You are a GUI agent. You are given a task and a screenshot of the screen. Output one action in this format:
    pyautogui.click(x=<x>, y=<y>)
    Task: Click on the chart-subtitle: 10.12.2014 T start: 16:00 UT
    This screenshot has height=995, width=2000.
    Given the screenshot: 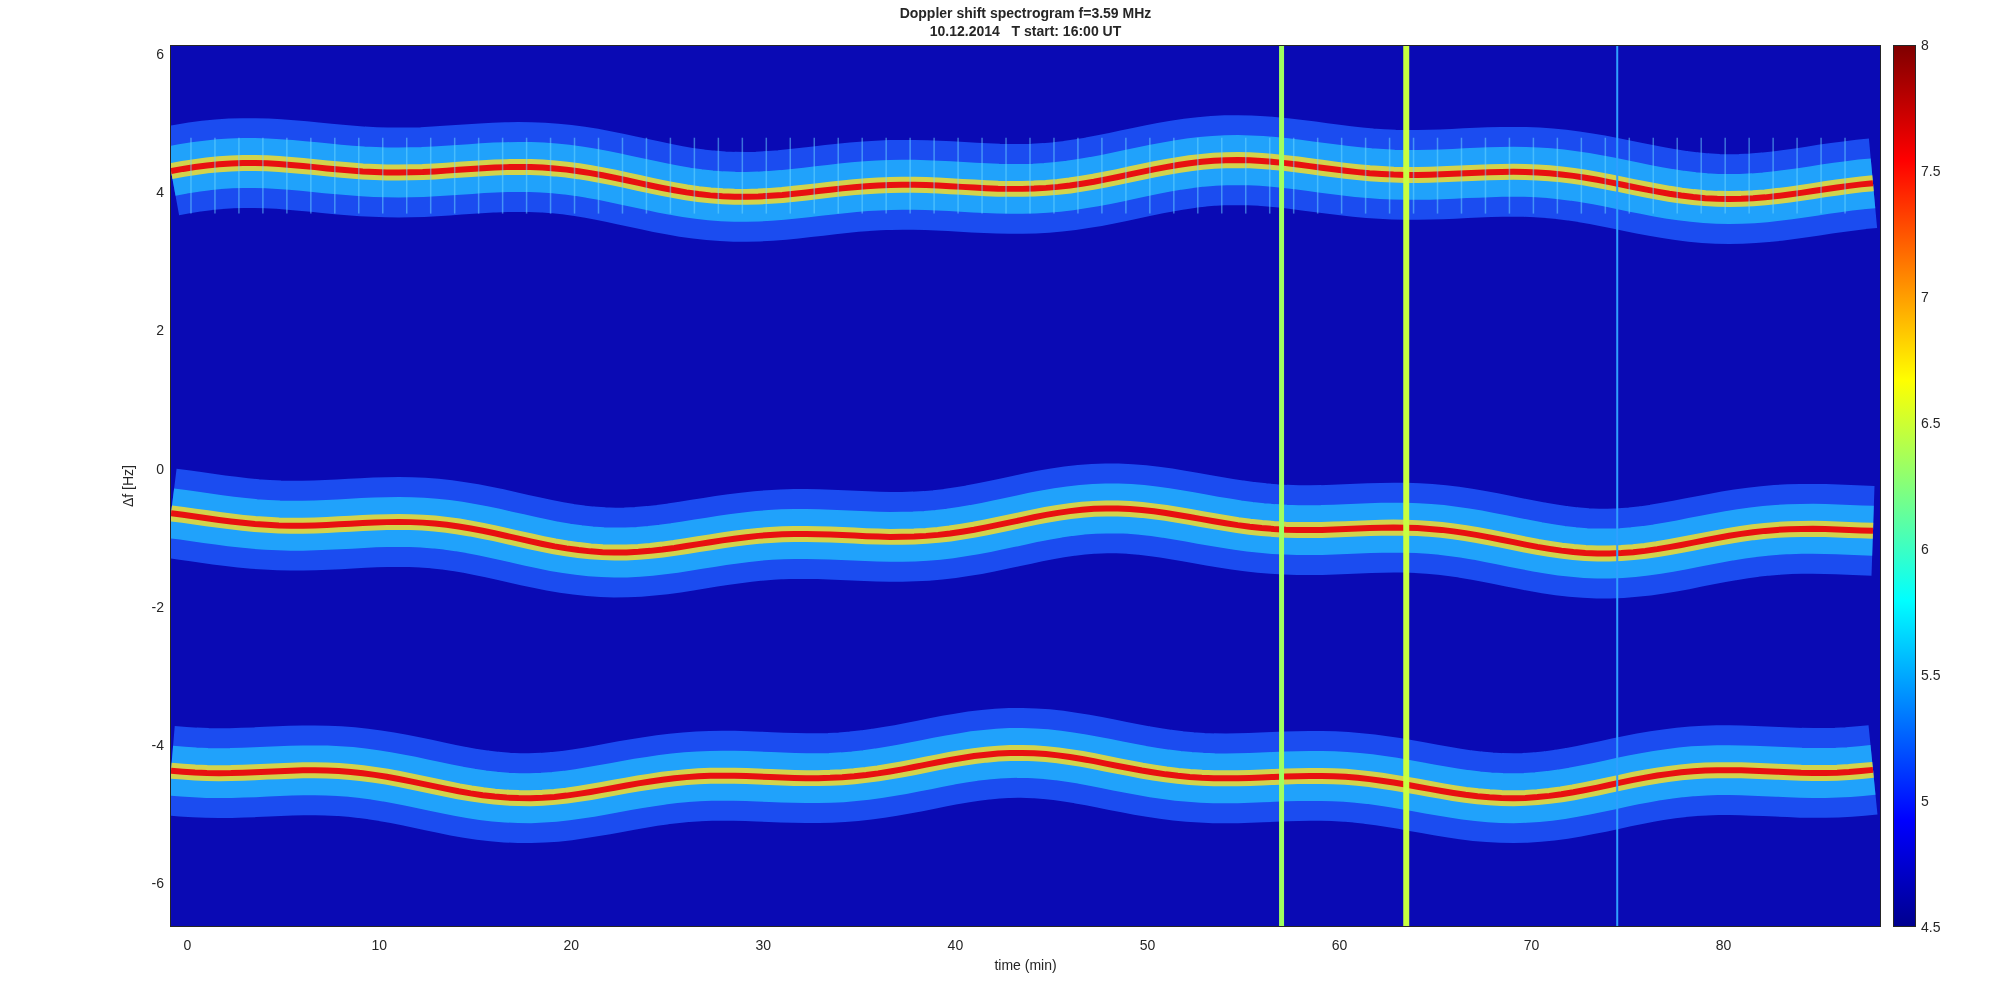 What is the action you would take?
    pyautogui.click(x=1025, y=31)
    